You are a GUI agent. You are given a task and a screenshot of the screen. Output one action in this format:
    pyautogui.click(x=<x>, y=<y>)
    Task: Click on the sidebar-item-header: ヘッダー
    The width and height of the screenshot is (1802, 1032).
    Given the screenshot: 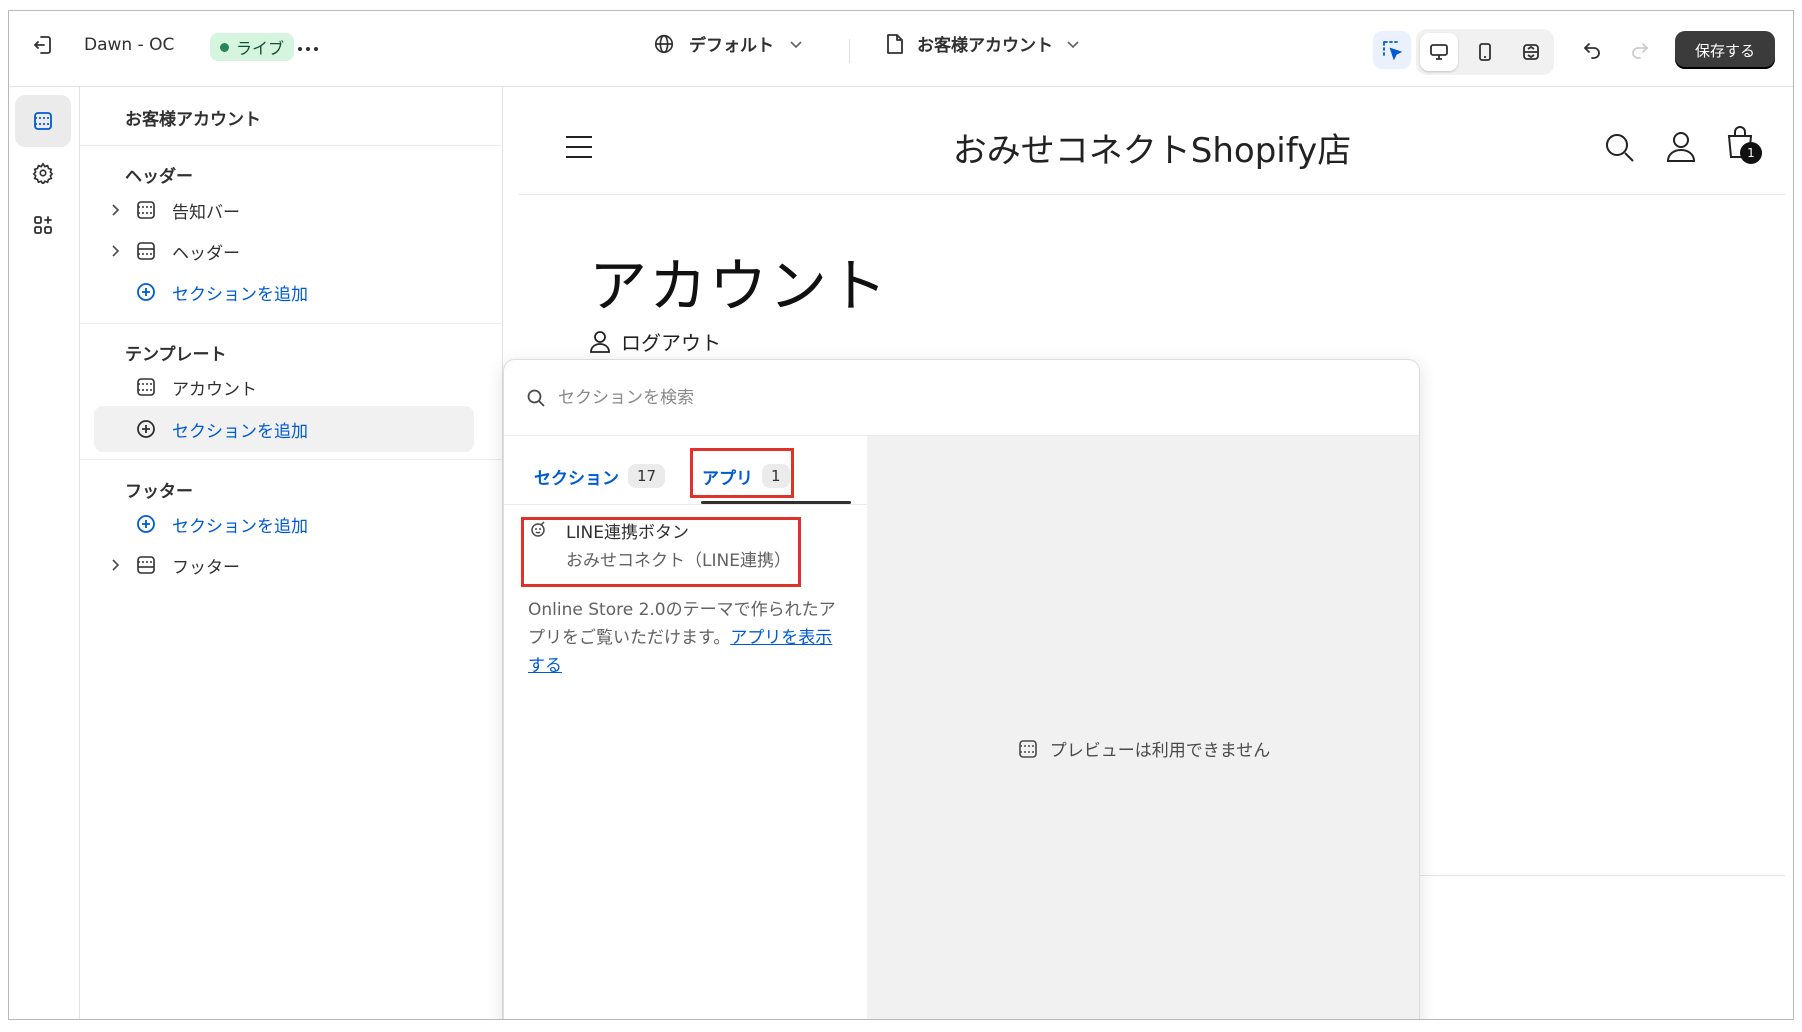 What is the action you would take?
    pyautogui.click(x=284, y=251)
    